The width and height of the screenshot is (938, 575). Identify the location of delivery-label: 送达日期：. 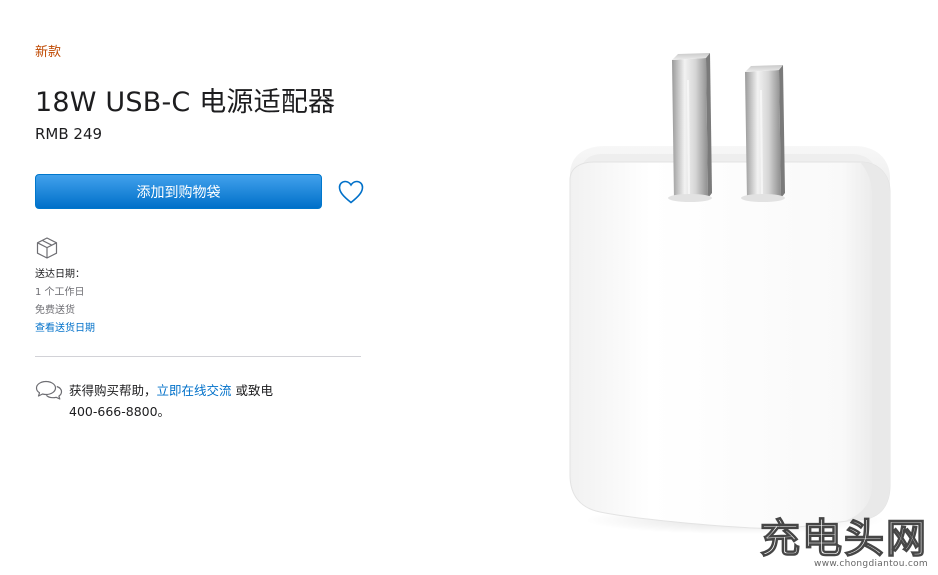
(60, 274).